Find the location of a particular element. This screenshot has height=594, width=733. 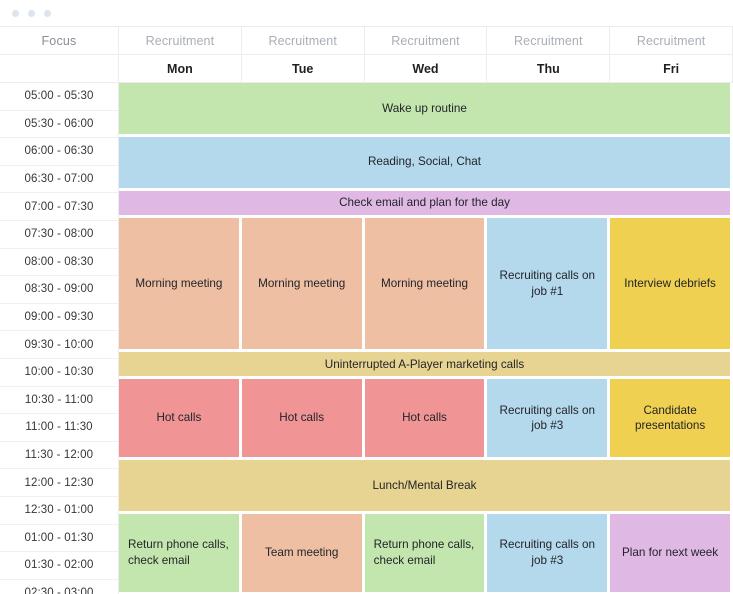

time-slot-row: 10:30 - 11:00 is located at coordinates (59, 400).